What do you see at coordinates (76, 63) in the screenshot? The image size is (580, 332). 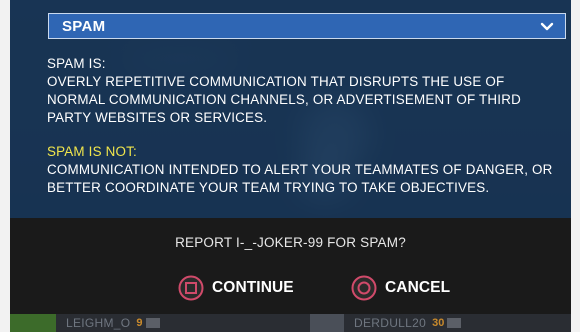 I see `spam-is-title: SPAM IS:` at bounding box center [76, 63].